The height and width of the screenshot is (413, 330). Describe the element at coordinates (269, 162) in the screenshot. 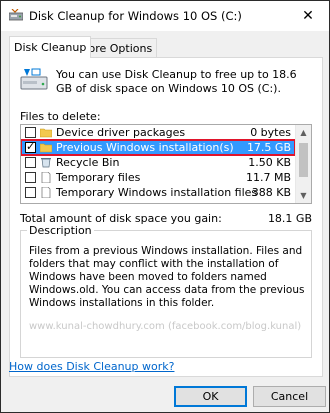

I see `file-size: 1.50 KB` at that location.